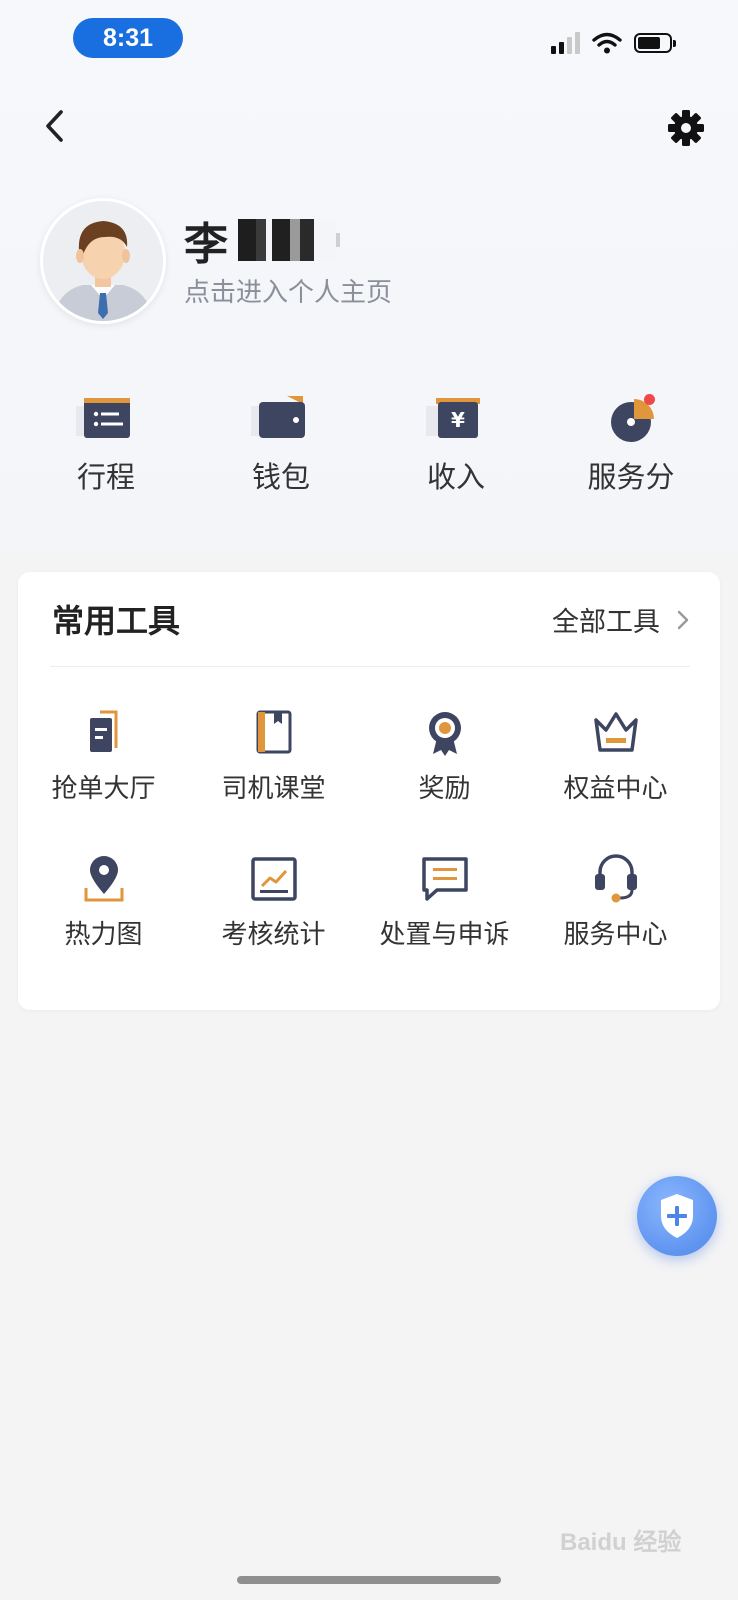 This screenshot has width=738, height=1600. What do you see at coordinates (444, 734) in the screenshot?
I see `reward-medal-icon` at bounding box center [444, 734].